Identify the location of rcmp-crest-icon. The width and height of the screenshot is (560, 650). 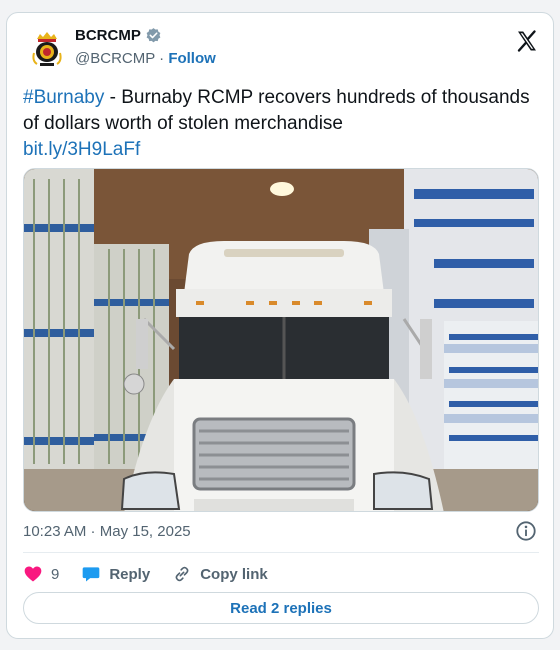
(47, 49).